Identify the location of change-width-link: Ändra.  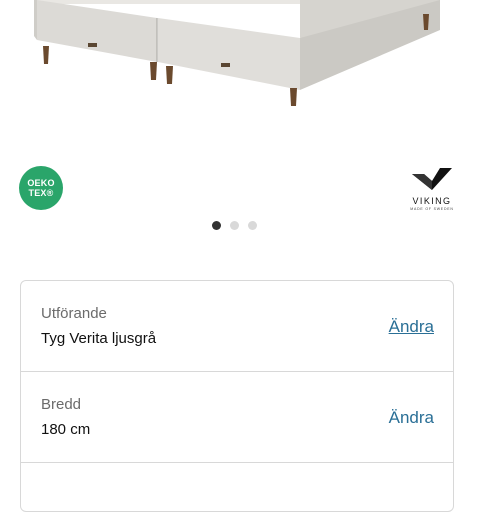
(411, 418).